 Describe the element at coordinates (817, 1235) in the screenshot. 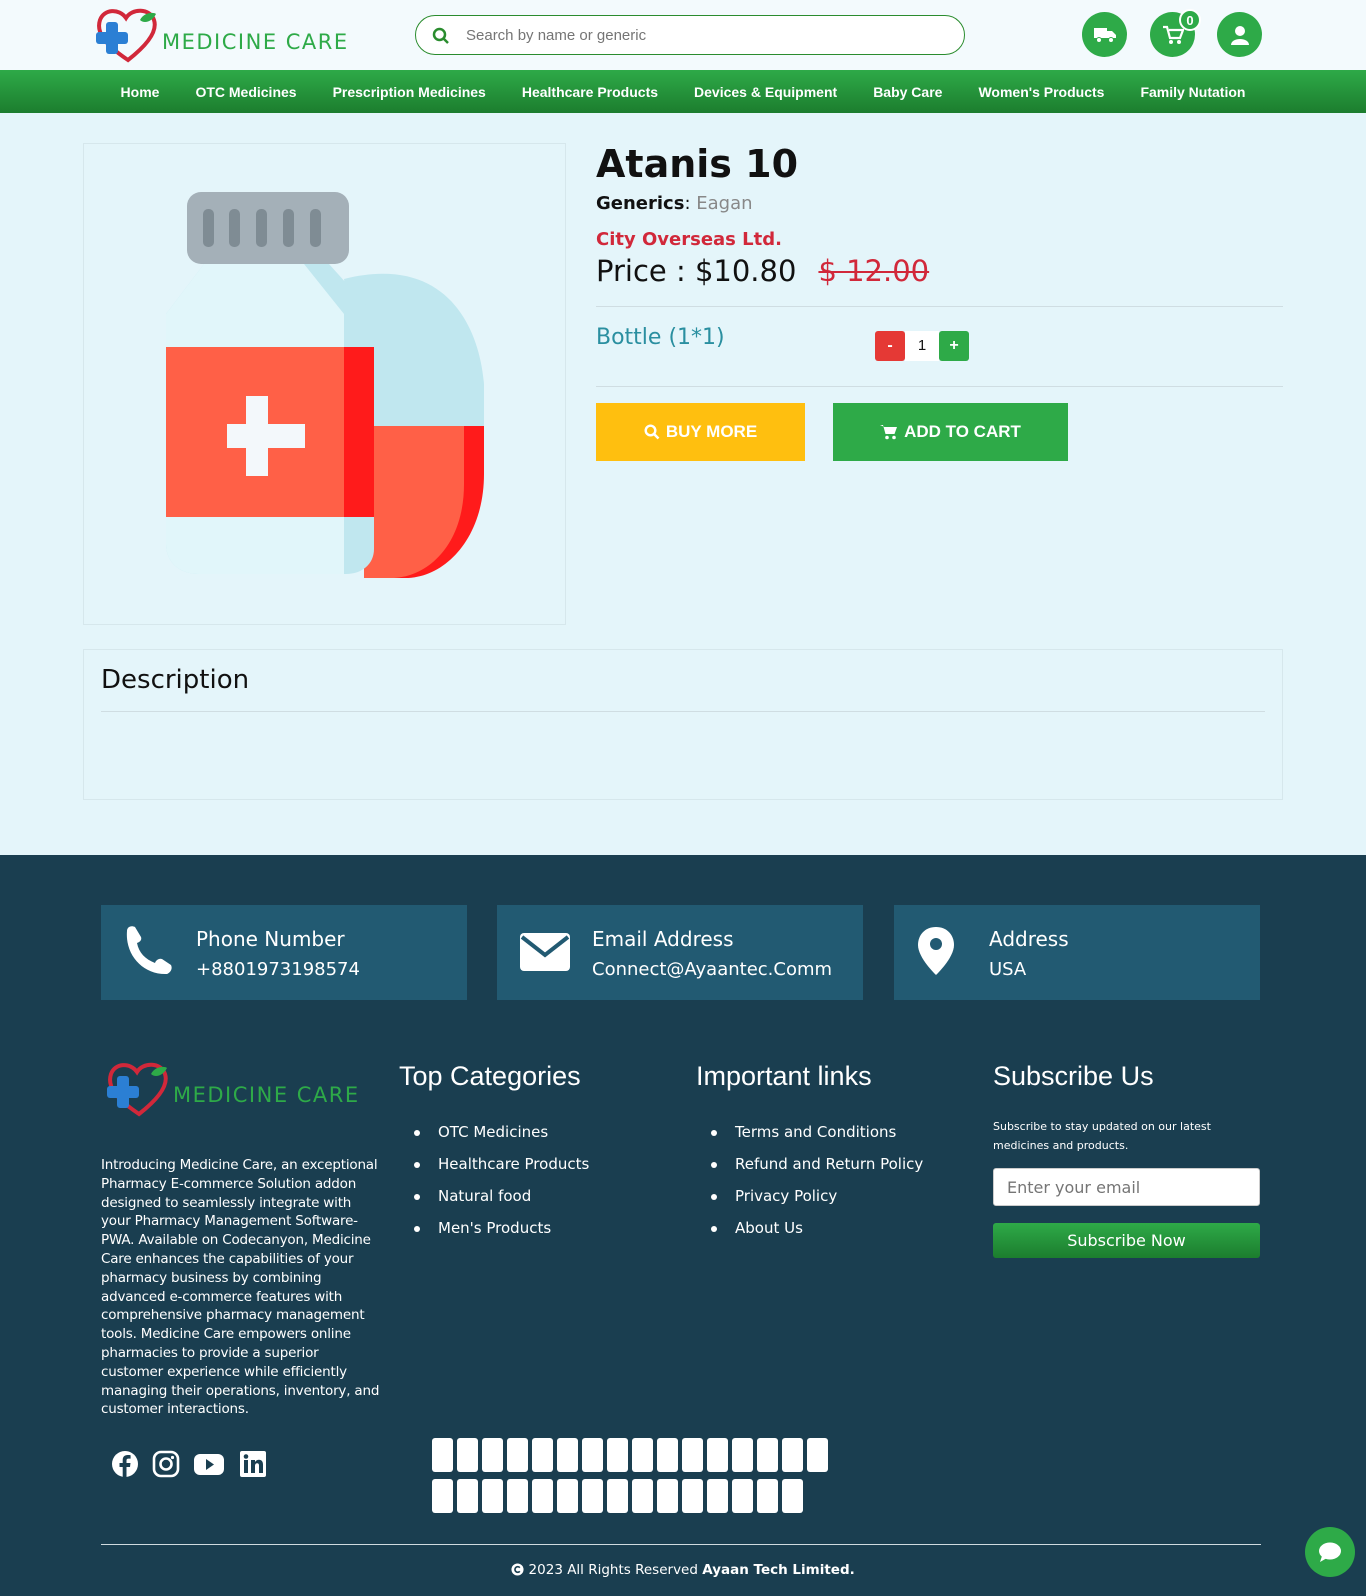

I see `footer-link: About Us` at that location.